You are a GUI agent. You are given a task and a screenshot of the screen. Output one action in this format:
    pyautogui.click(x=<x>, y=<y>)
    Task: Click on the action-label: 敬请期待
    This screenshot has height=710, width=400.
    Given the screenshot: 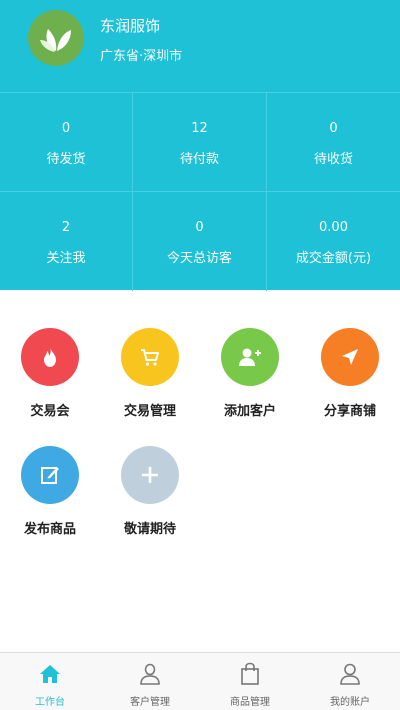 What is the action you would take?
    pyautogui.click(x=149, y=529)
    